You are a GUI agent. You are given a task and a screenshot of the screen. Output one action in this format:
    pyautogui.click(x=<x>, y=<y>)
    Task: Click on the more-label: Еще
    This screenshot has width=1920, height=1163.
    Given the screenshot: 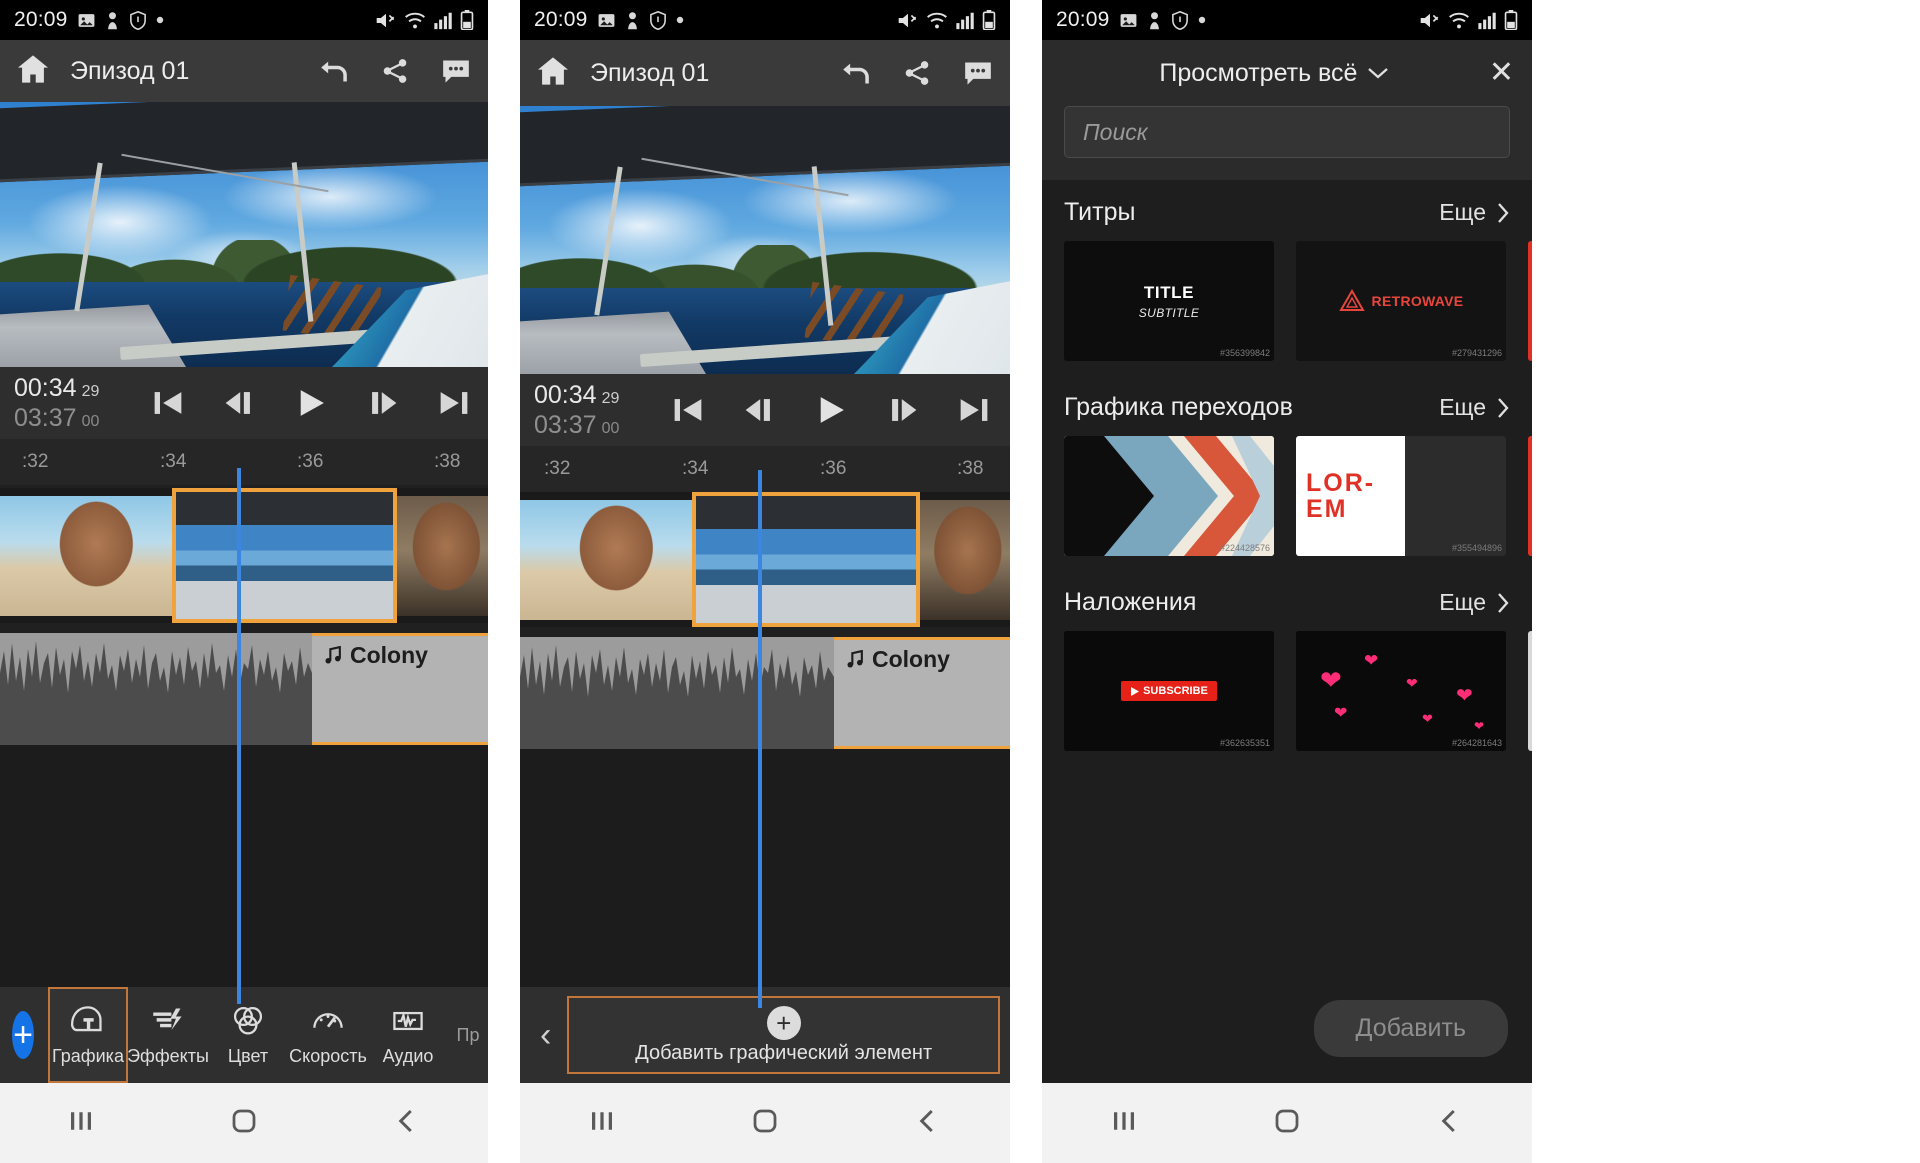 What is the action you would take?
    pyautogui.click(x=1462, y=602)
    